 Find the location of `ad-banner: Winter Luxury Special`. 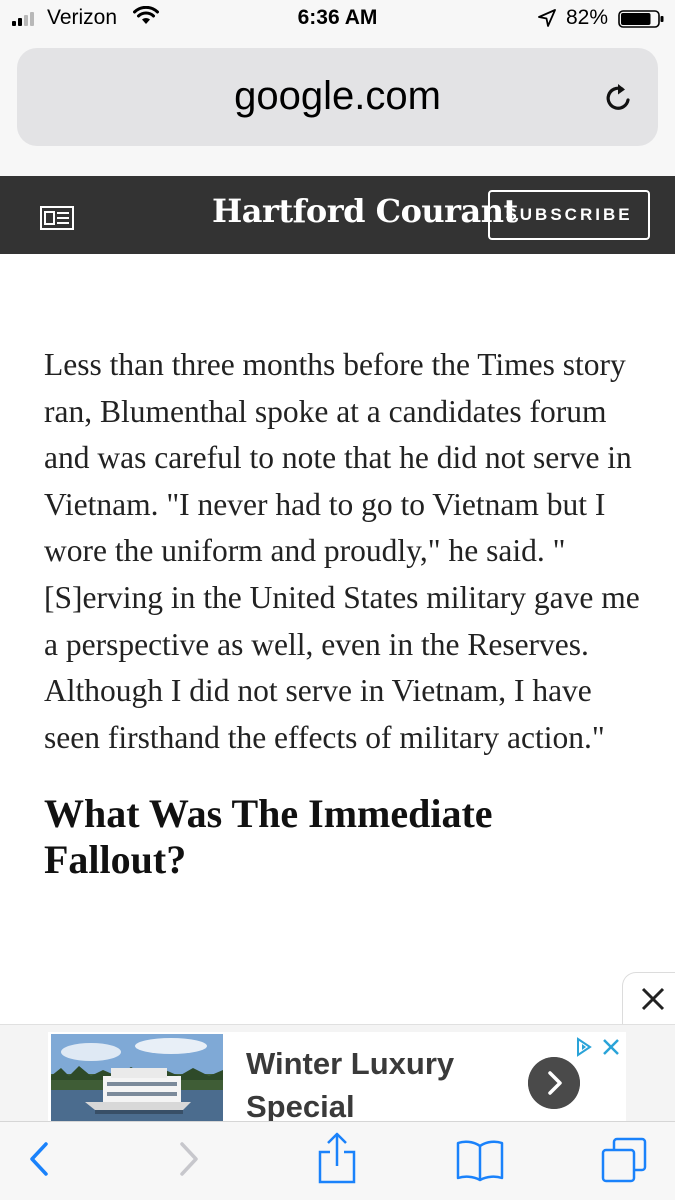

ad-banner: Winter Luxury Special is located at coordinates (337, 1074).